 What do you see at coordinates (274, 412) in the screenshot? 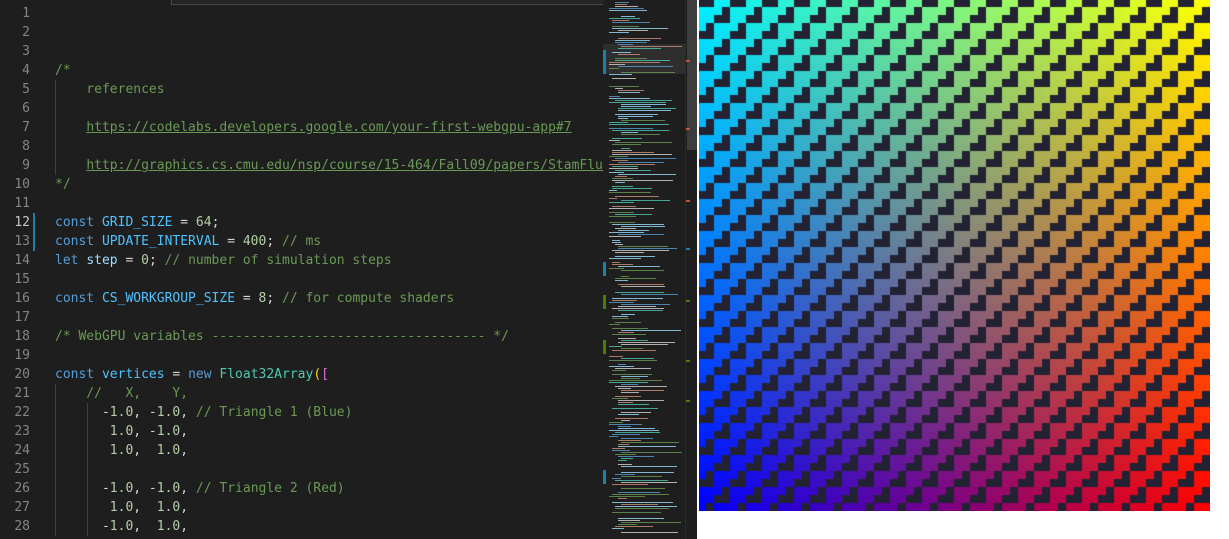
I see `code-token: // Triangle 1 (Blue)` at bounding box center [274, 412].